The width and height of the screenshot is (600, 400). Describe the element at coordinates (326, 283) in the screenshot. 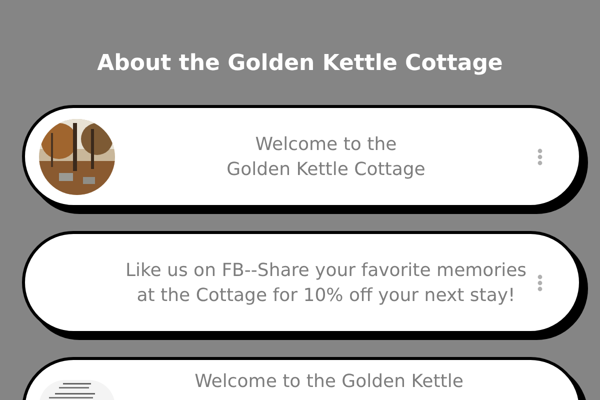

I see `link-text: Like us on FB--Share your favorite memories at the Cottage for 10% off your next stay!` at that location.